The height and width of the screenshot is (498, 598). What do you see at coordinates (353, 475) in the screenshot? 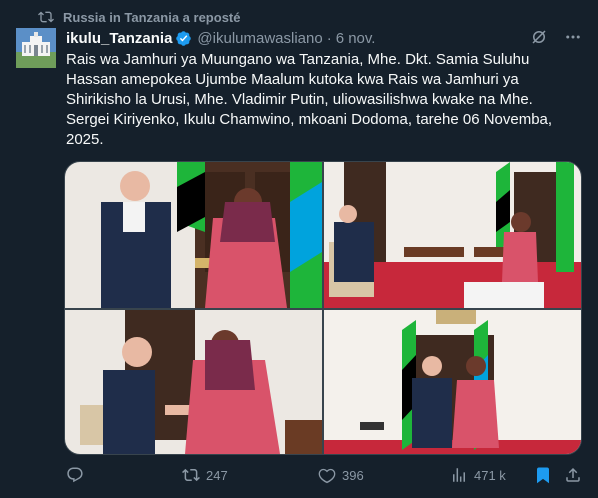
I see `like-count: 396` at bounding box center [353, 475].